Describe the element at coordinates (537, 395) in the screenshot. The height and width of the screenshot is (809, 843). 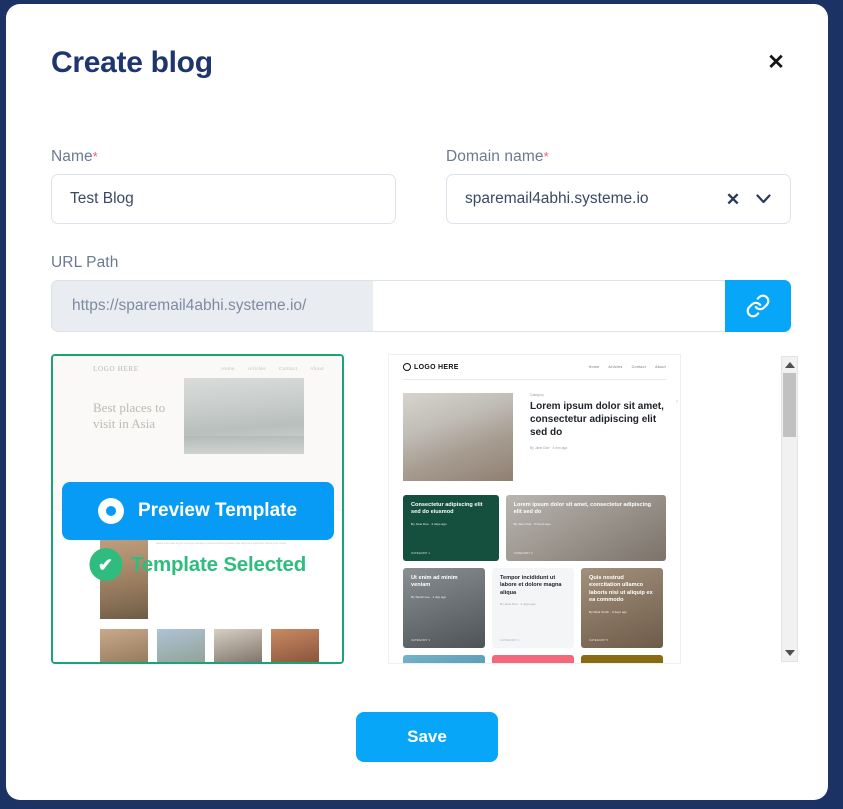
I see `mock-hero-kicker: Category` at that location.